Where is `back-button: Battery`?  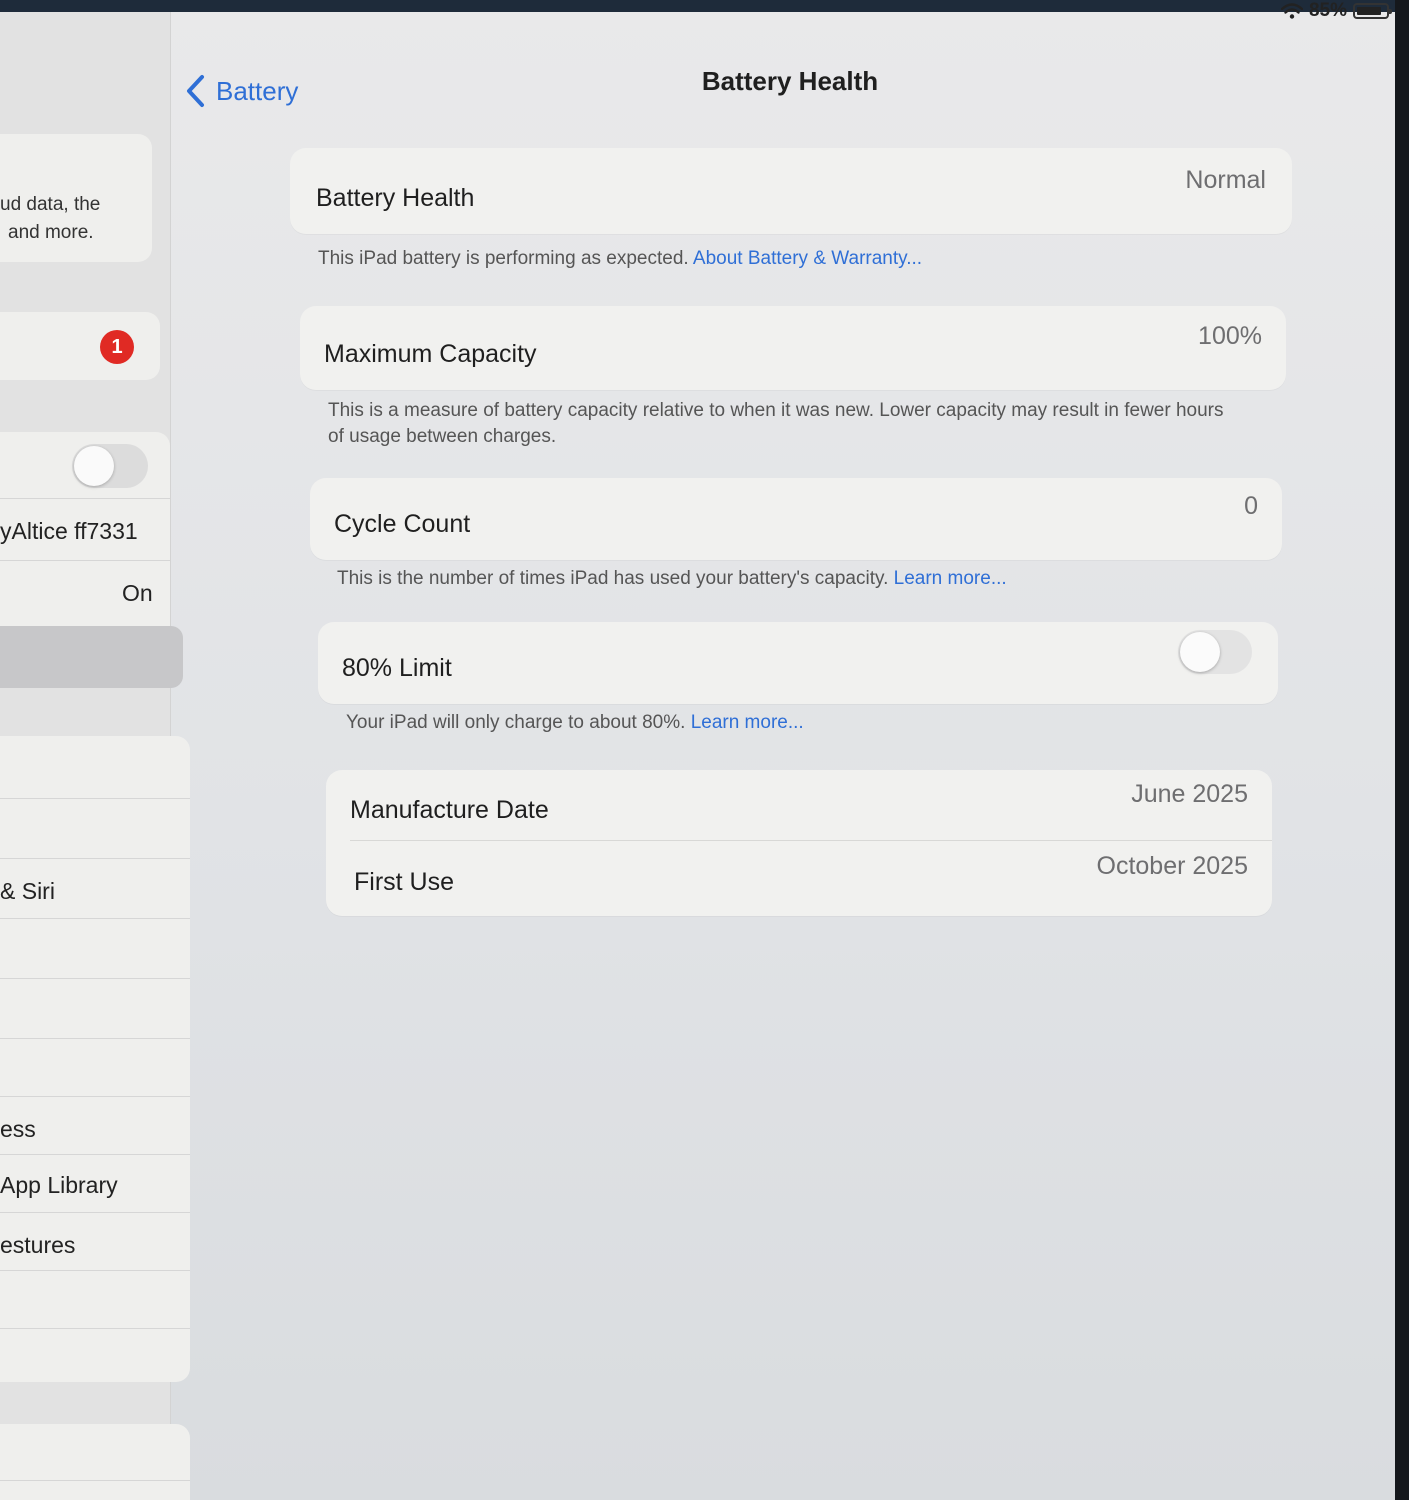
back-button: Battery is located at coordinates (241, 91).